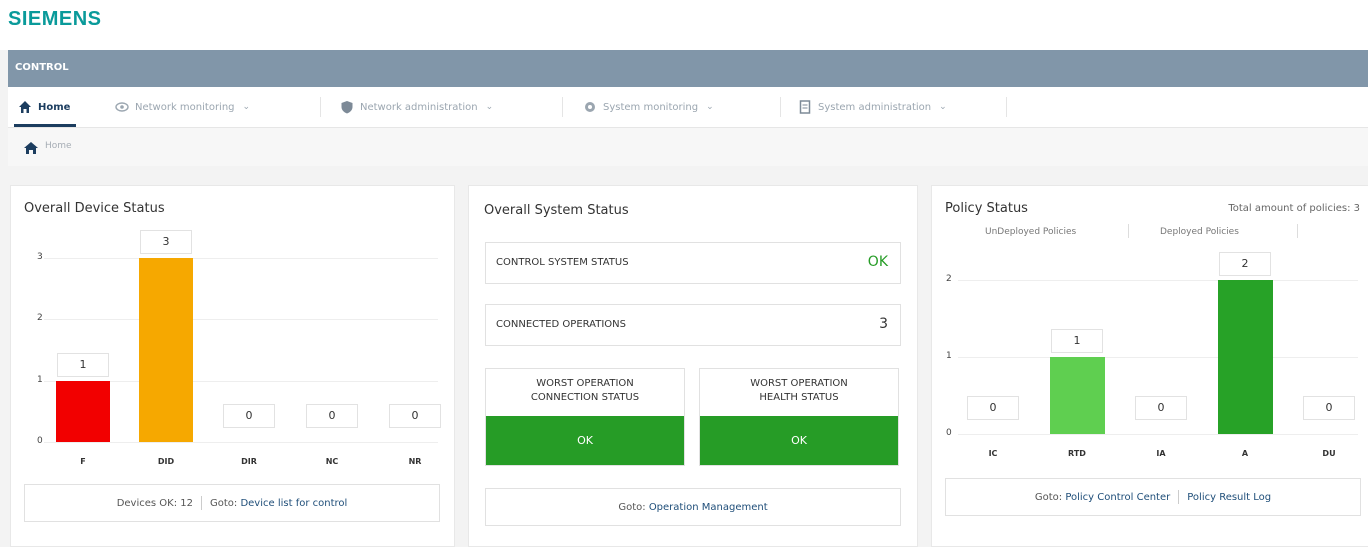 This screenshot has height=547, width=1368. Describe the element at coordinates (688, 147) in the screenshot. I see `breadcrumb: Home` at that location.